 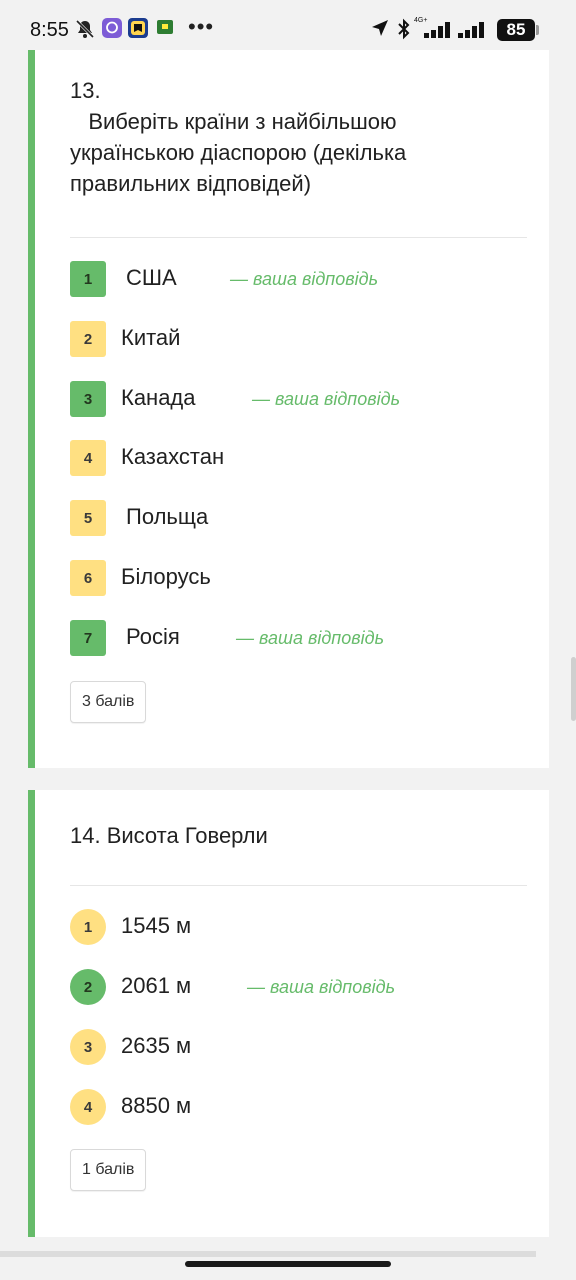 I want to click on option-number-badge: 5, so click(x=88, y=518).